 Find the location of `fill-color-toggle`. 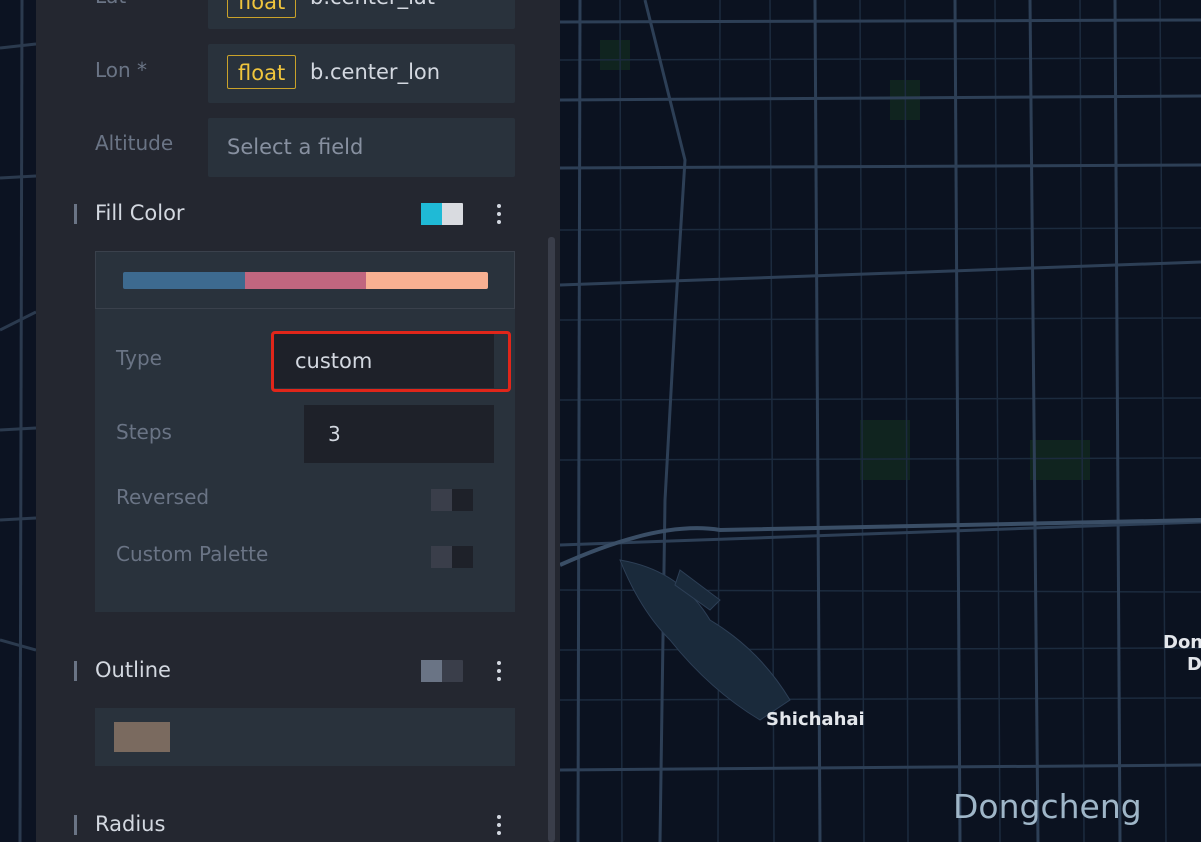

fill-color-toggle is located at coordinates (442, 214).